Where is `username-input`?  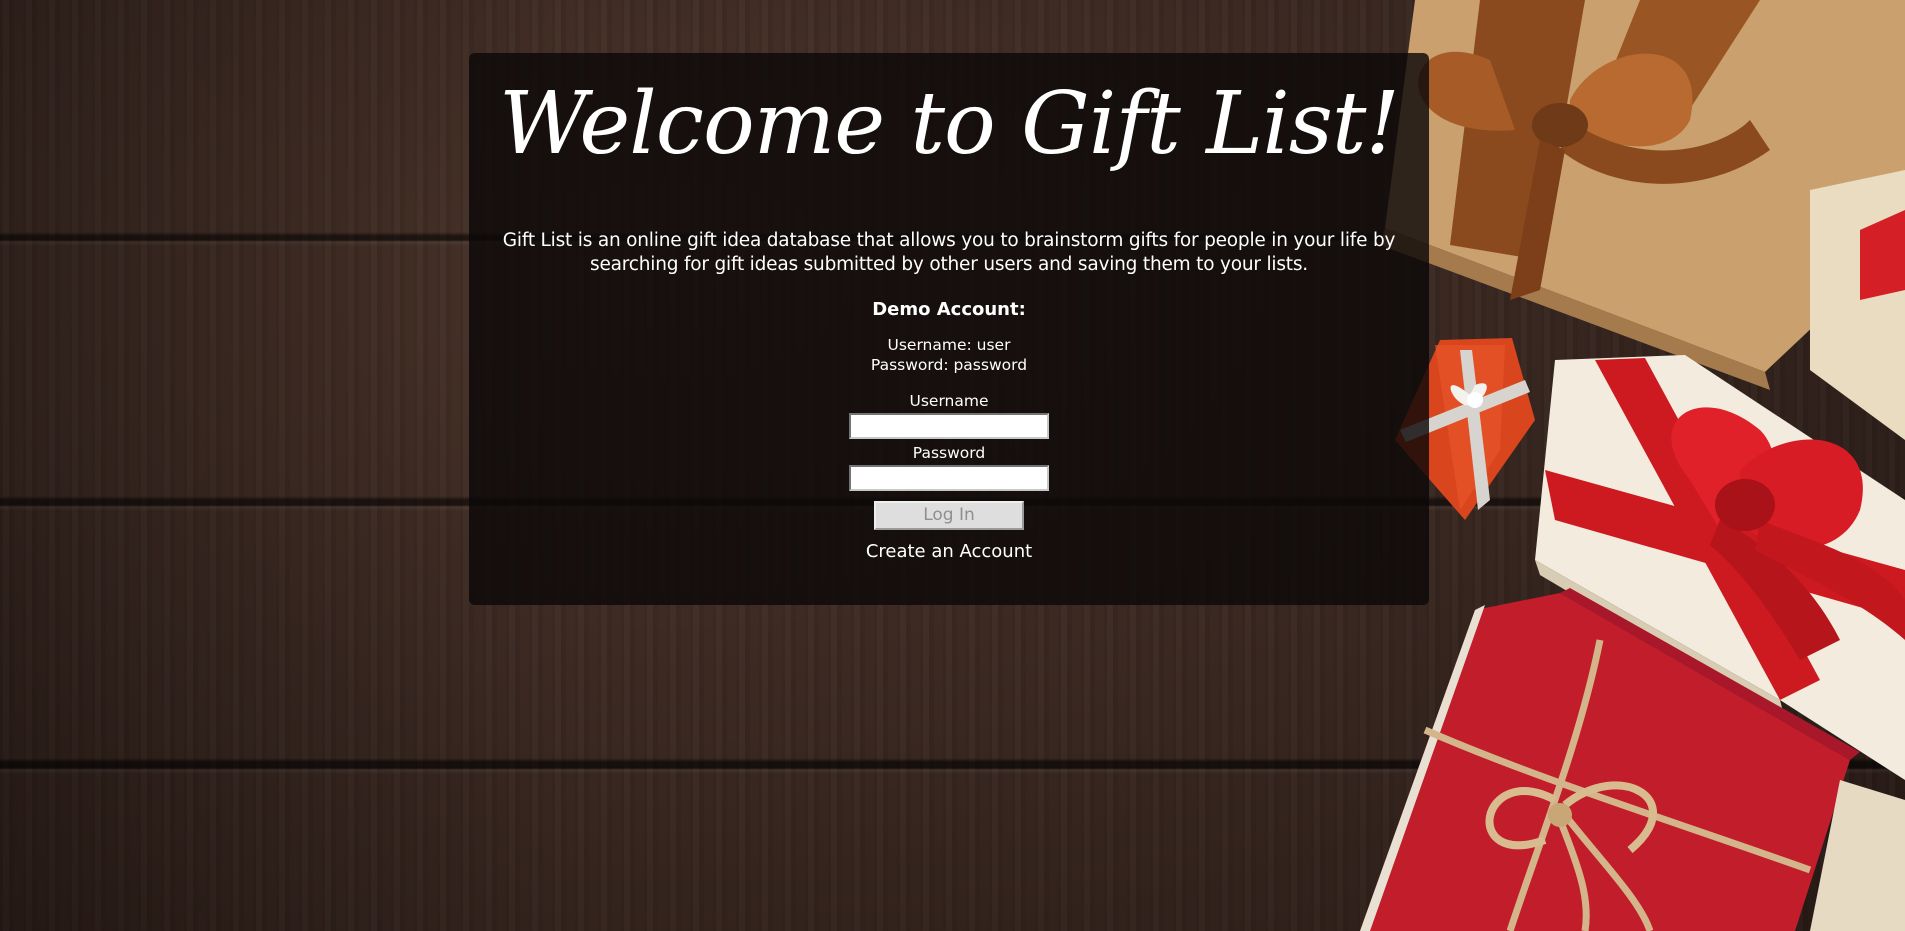
username-input is located at coordinates (949, 426).